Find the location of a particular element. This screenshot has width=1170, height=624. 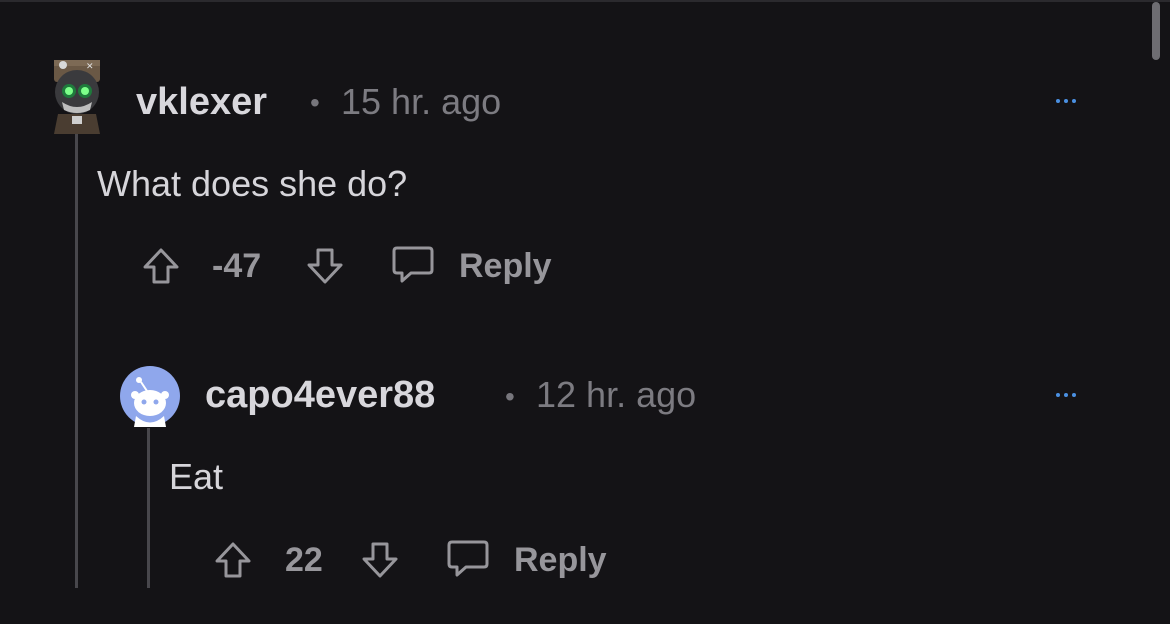

robot-avatar-icon: ✕ is located at coordinates (77, 92).